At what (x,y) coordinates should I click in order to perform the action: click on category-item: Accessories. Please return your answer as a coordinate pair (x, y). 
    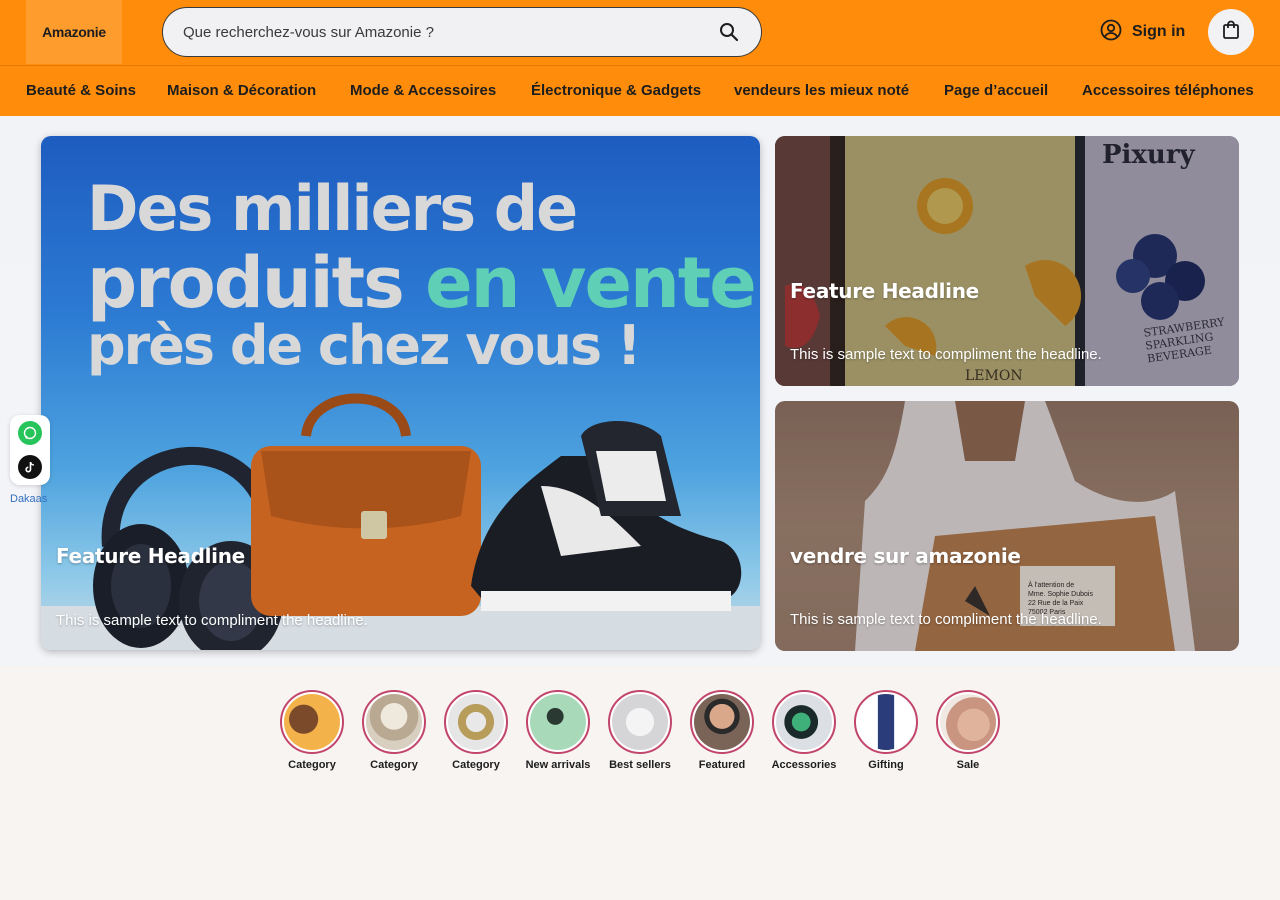
    Looking at the image, I should click on (804, 731).